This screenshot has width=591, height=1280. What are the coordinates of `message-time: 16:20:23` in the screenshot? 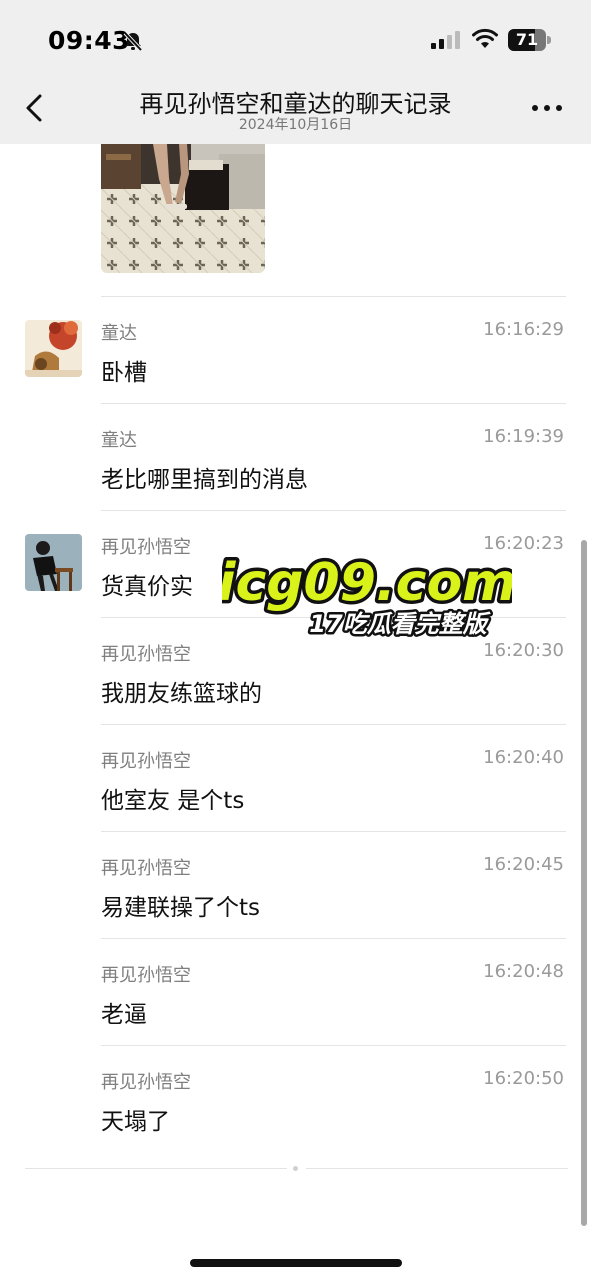 It's located at (523, 543).